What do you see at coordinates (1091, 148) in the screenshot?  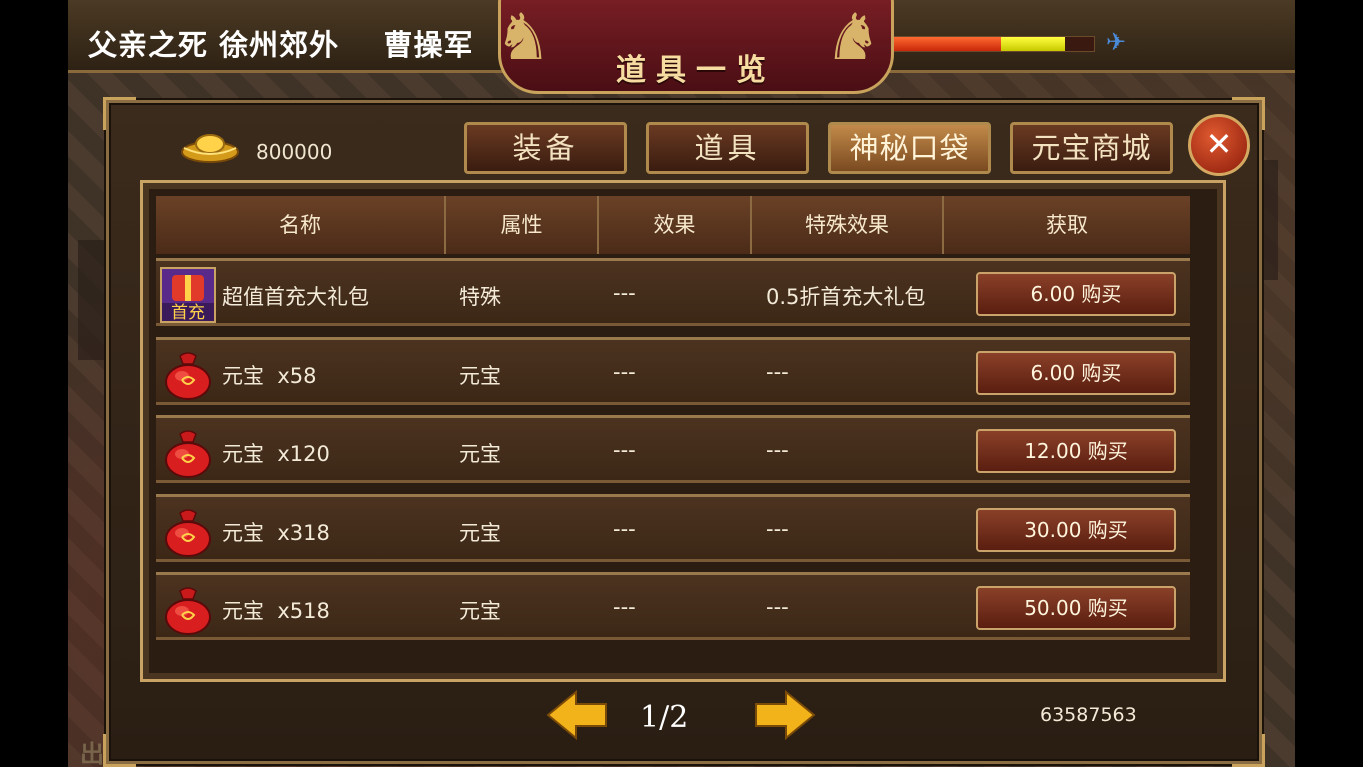 I see `tab-yuanbao-shop: 元宝商城` at bounding box center [1091, 148].